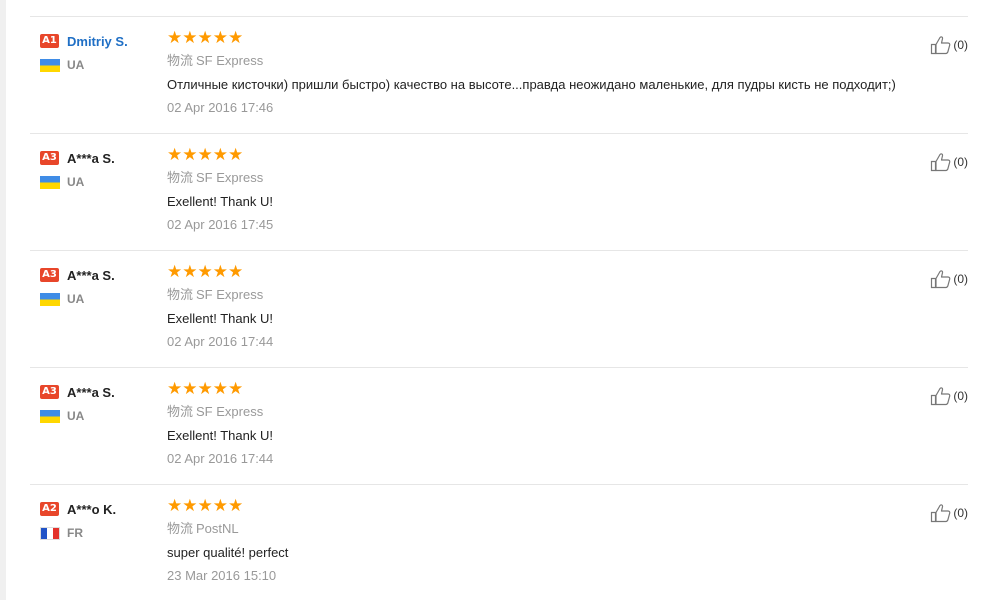  What do you see at coordinates (100, 52) in the screenshot?
I see `reviewer-info: A1 Dmitriy S. UA` at bounding box center [100, 52].